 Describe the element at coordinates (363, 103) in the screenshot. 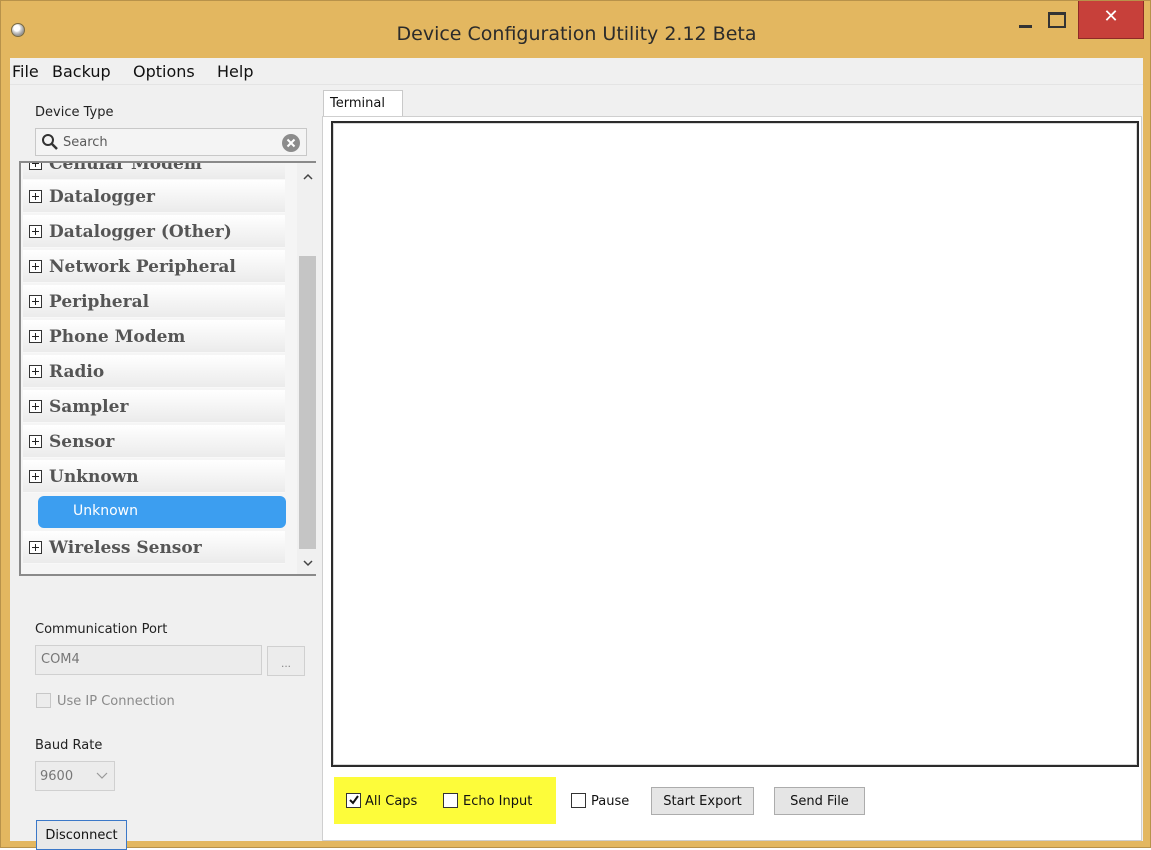

I see `tab-terminal: Terminal` at that location.